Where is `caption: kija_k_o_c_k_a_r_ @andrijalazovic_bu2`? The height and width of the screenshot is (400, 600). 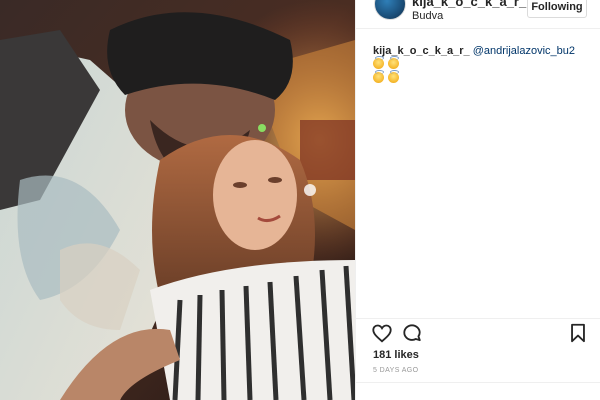 caption: kija_k_o_c_k_a_r_ @andrijalazovic_bu2 is located at coordinates (480, 65).